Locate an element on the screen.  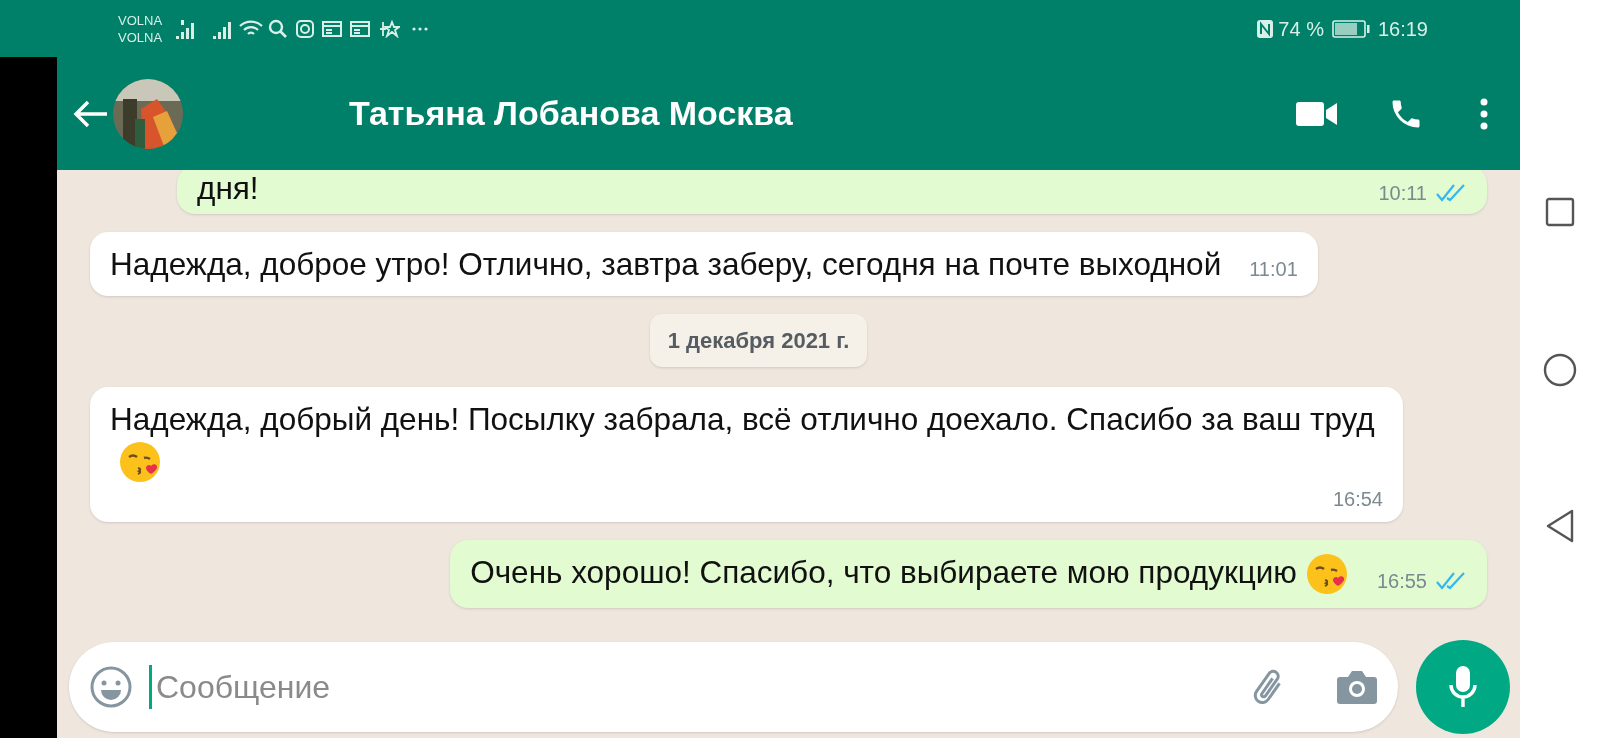
message-input: Сообщение is located at coordinates (699, 687).